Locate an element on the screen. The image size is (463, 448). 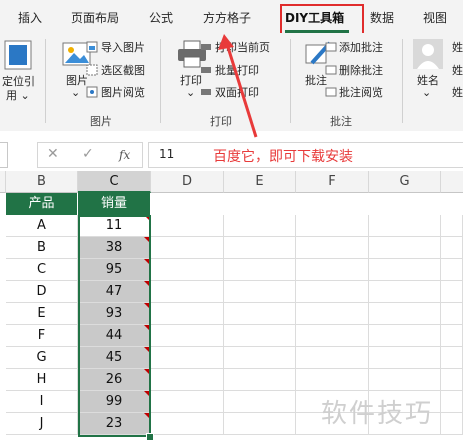
cell-sales: 38 is located at coordinates (114, 248).